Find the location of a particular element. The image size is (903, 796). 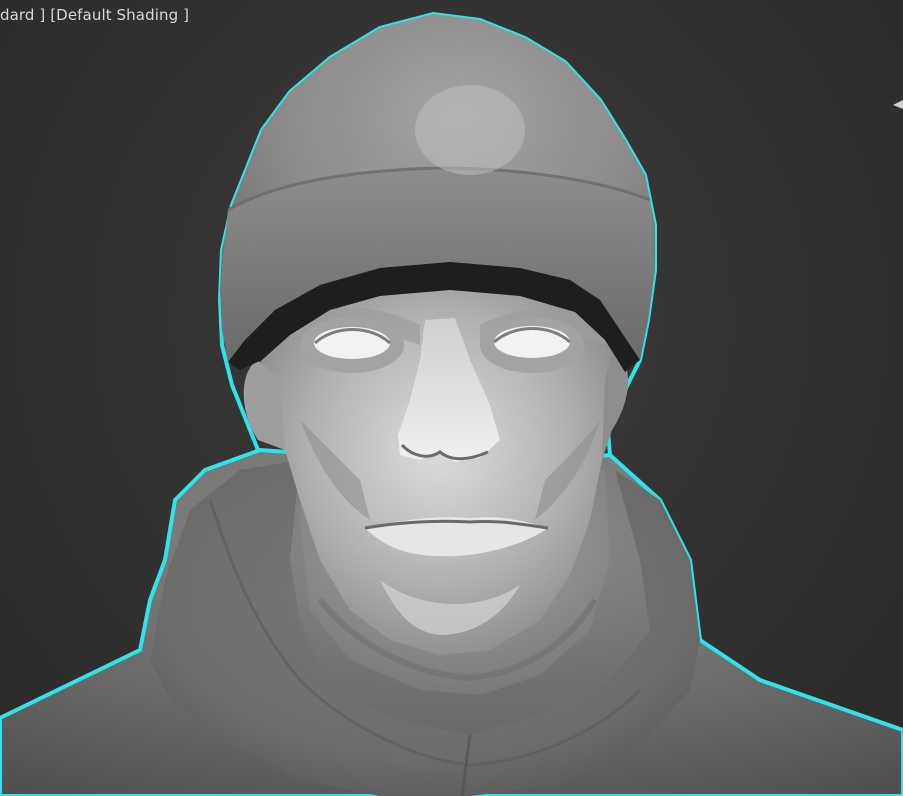

viewport-label: dard ] [Default Shading ] is located at coordinates (94, 15).